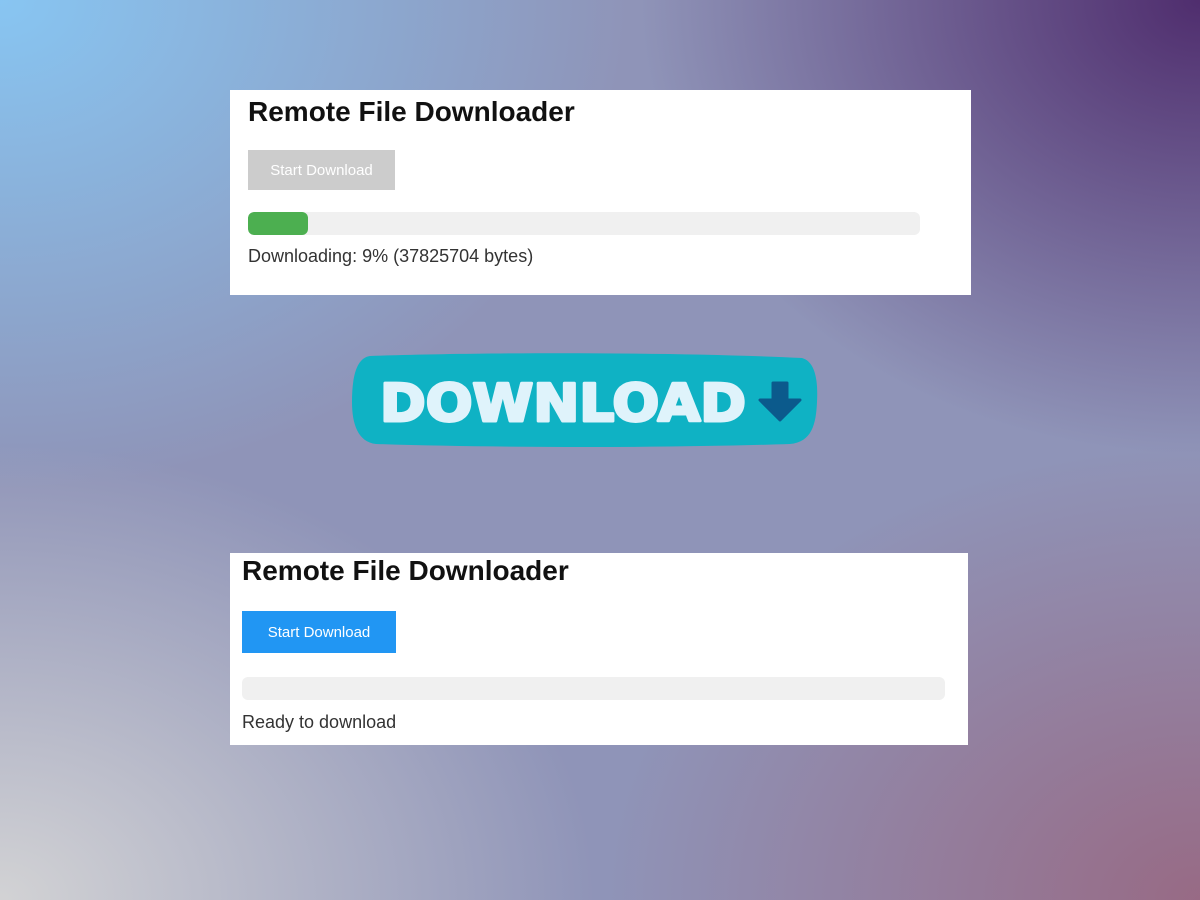 This screenshot has width=1200, height=900. What do you see at coordinates (563, 404) in the screenshot?
I see `badge-label: DOWNLOAD` at bounding box center [563, 404].